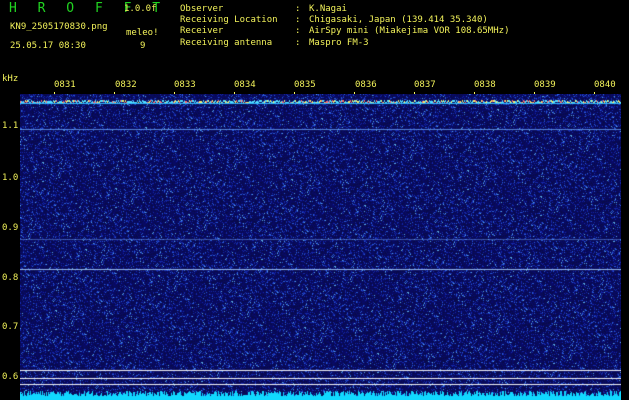  Describe the element at coordinates (605, 85) in the screenshot. I see `x-tick-label: 0840` at that location.